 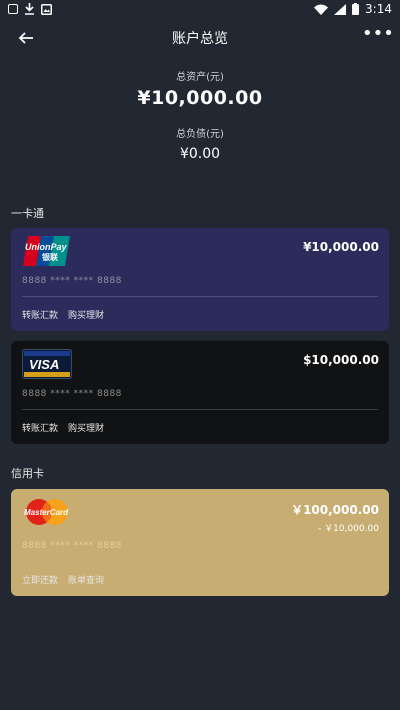 What do you see at coordinates (348, 529) in the screenshot?
I see `card-sub-amount: - ￥10,000.00` at bounding box center [348, 529].